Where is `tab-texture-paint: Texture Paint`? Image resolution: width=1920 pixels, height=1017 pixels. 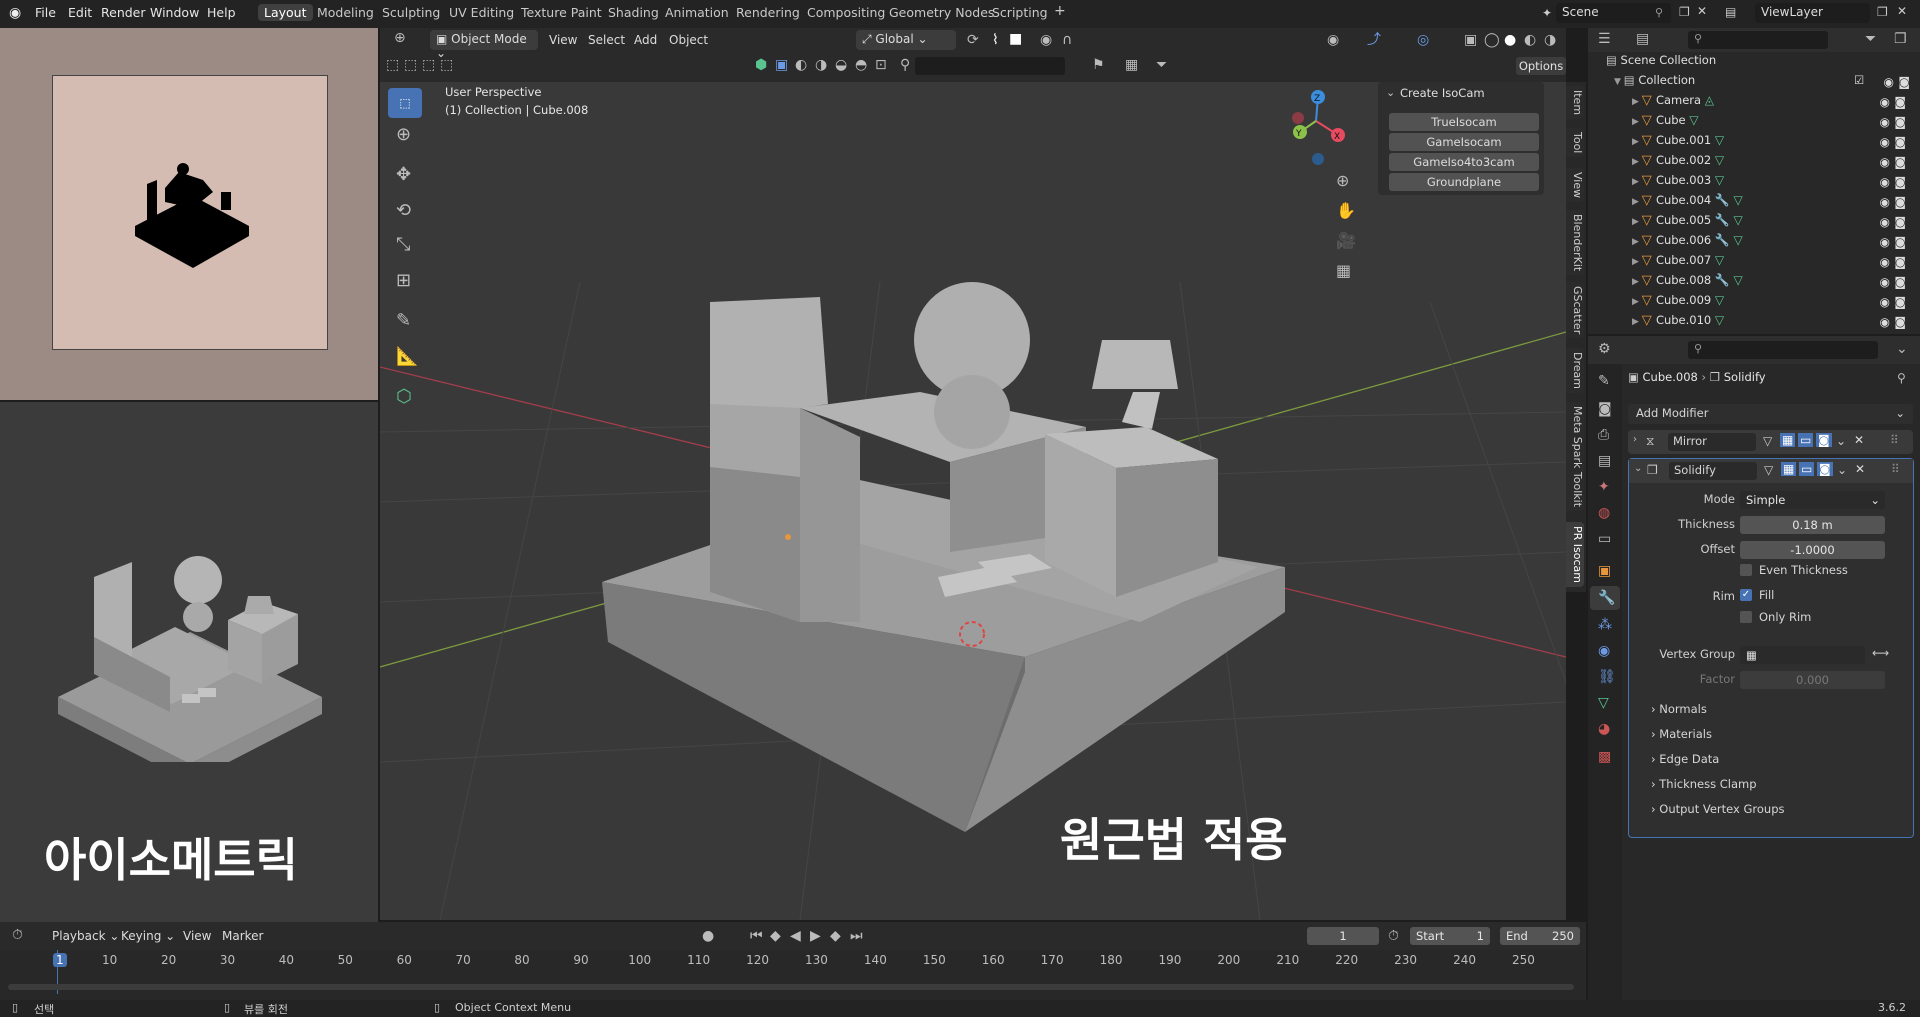 tab-texture-paint: Texture Paint is located at coordinates (561, 12).